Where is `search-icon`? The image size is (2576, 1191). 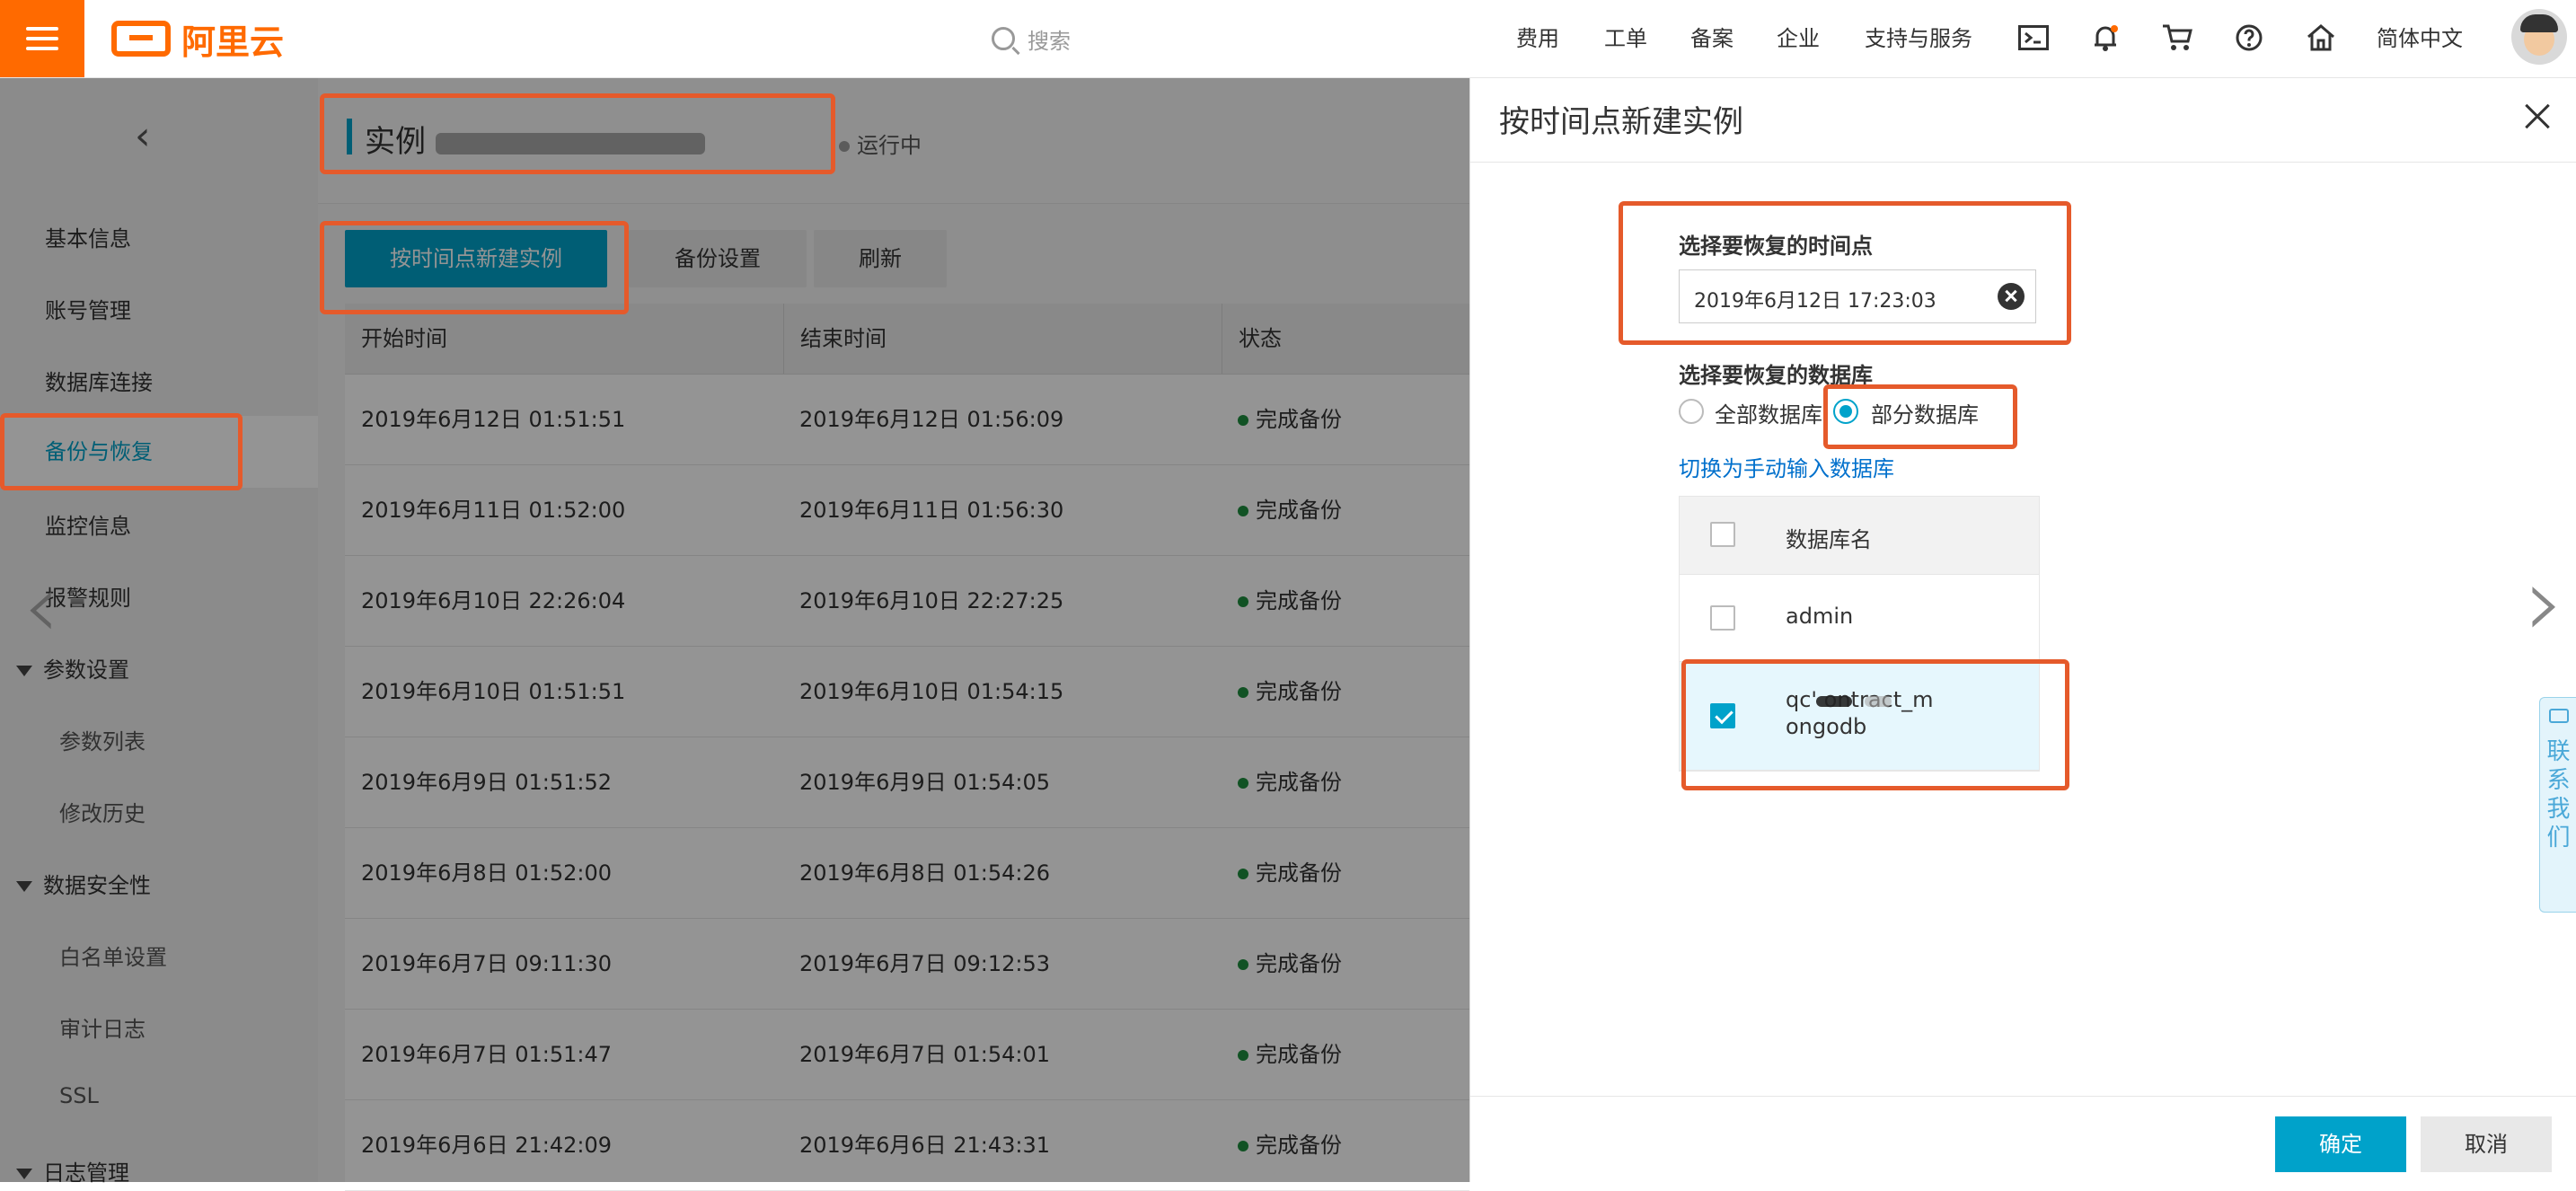 search-icon is located at coordinates (1003, 38).